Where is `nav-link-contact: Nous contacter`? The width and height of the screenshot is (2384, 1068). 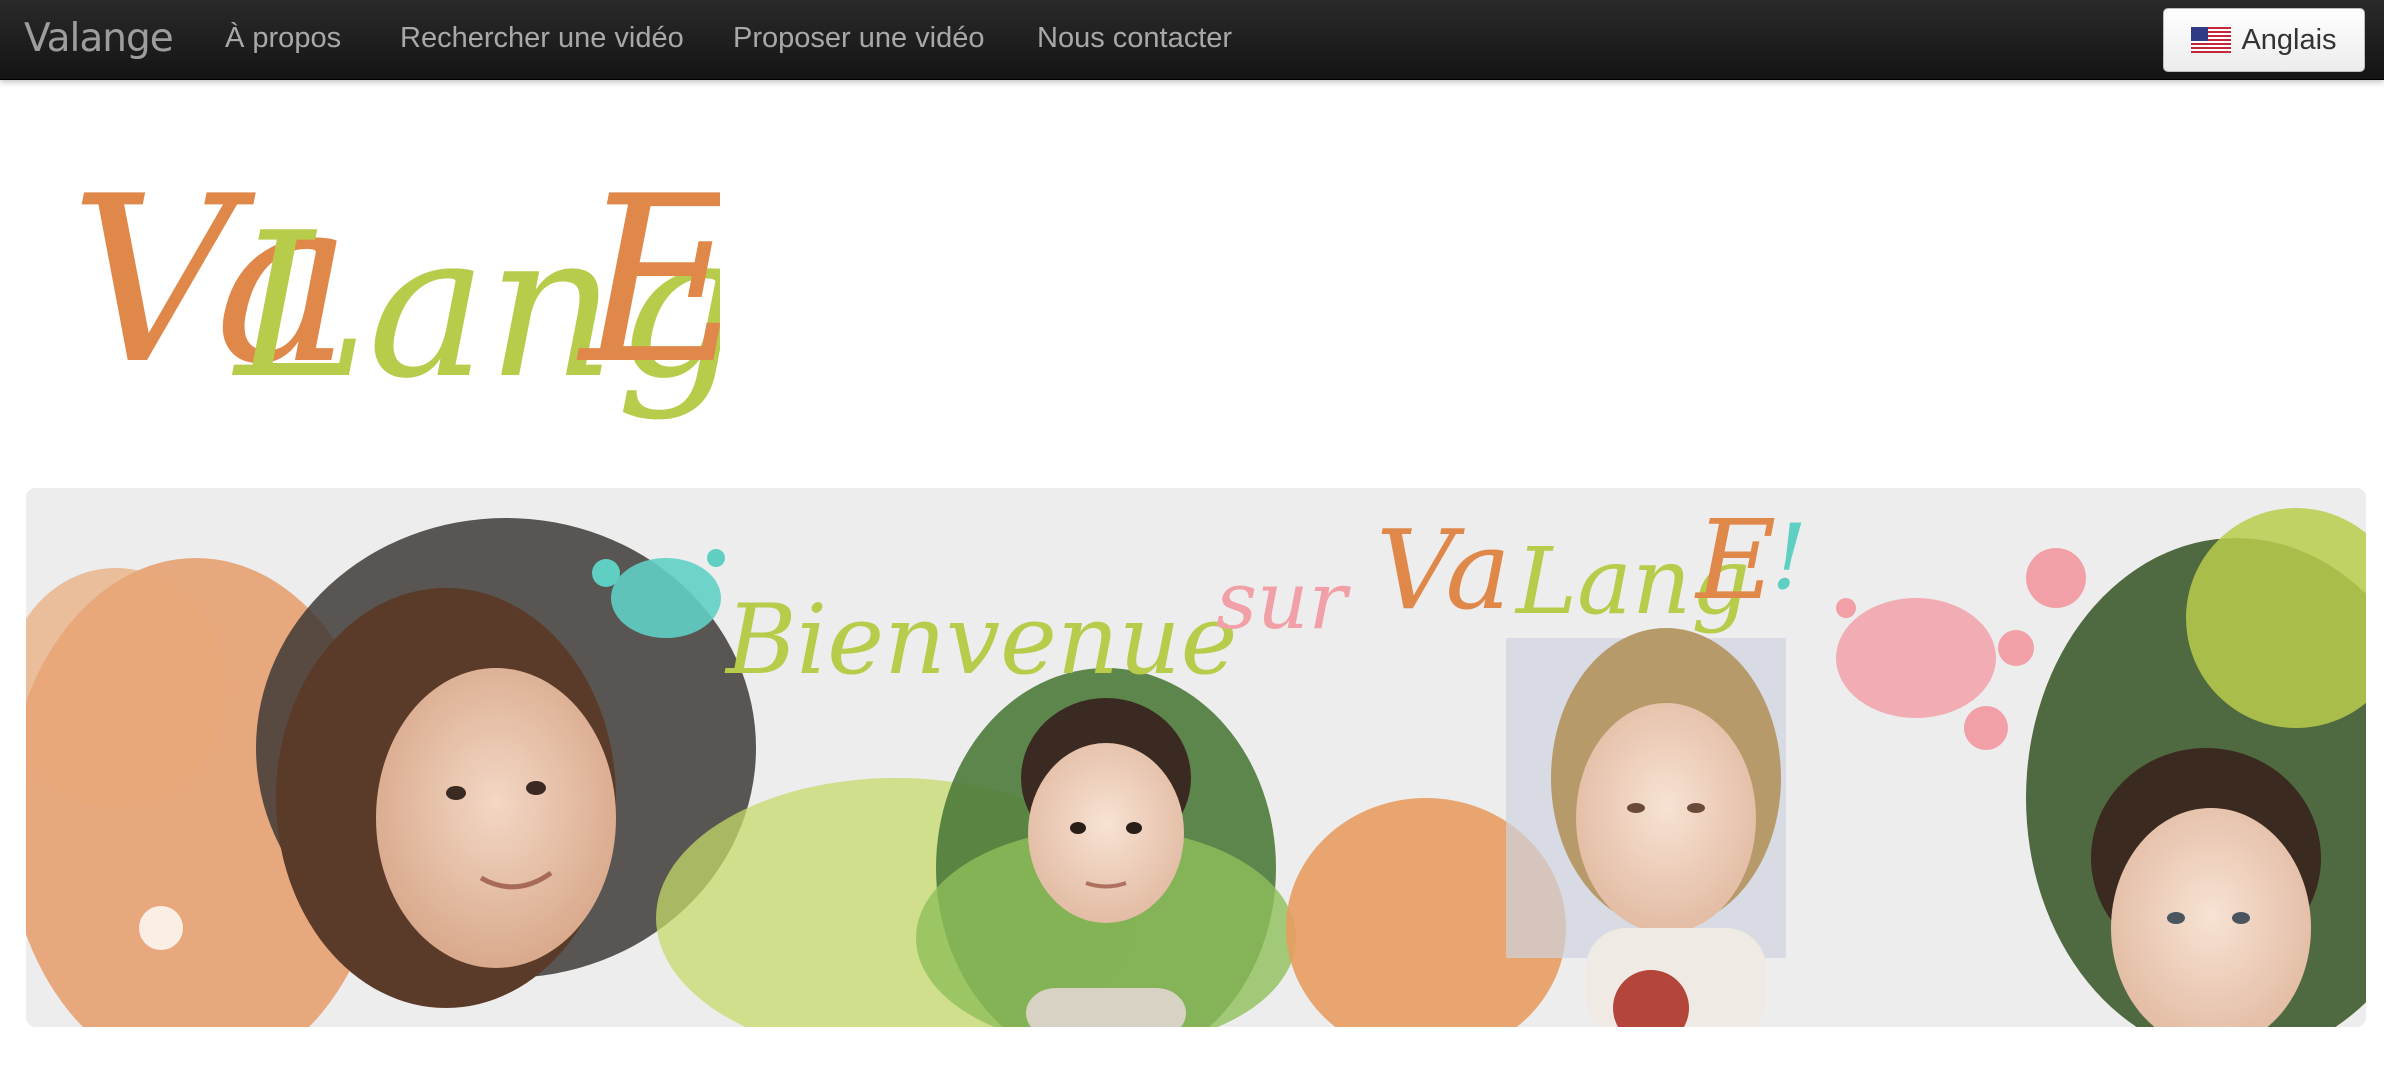
nav-link-contact: Nous contacter is located at coordinates (1134, 39).